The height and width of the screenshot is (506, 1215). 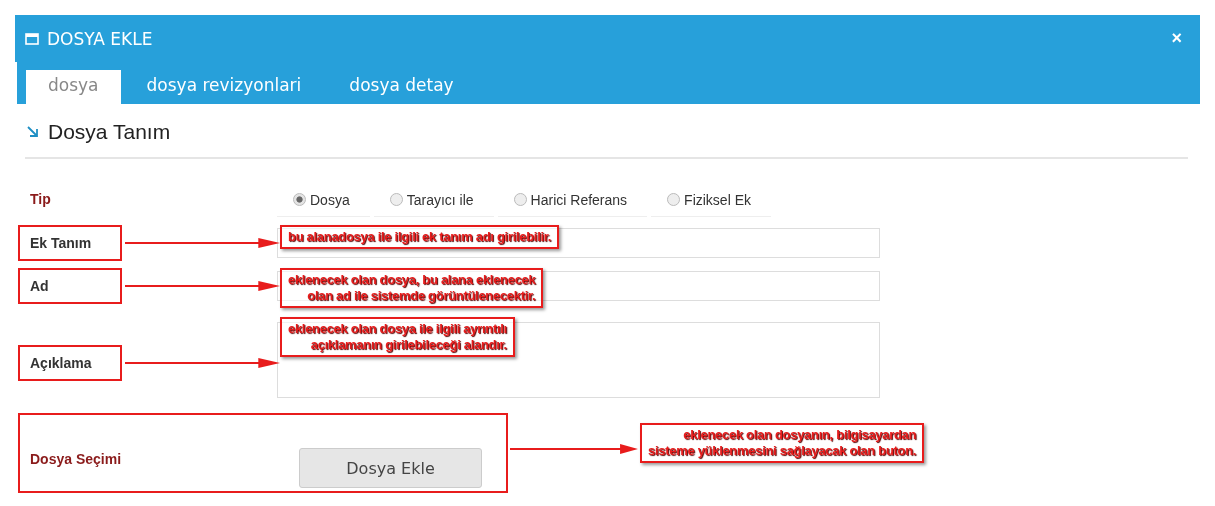 What do you see at coordinates (40, 199) in the screenshot?
I see `field-label: Tip` at bounding box center [40, 199].